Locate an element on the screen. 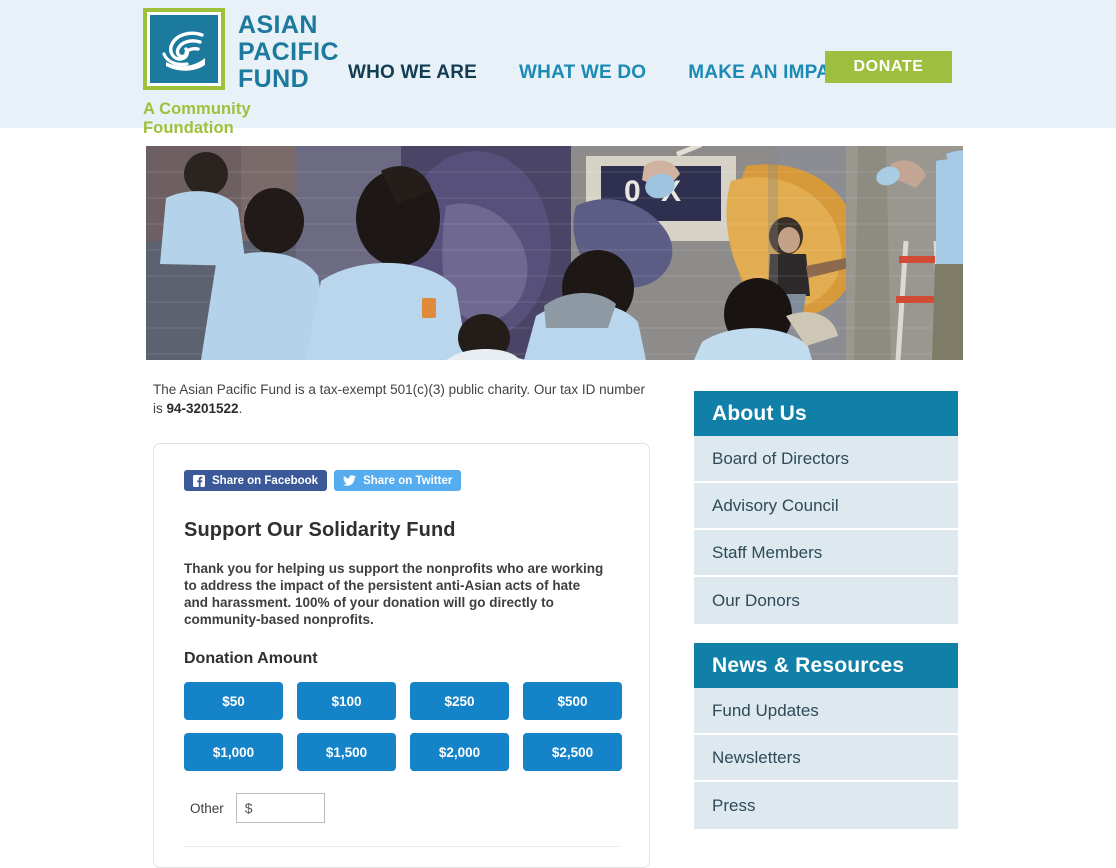 This screenshot has width=1116, height=868. tax-id-number: 94-3201522 is located at coordinates (202, 408).